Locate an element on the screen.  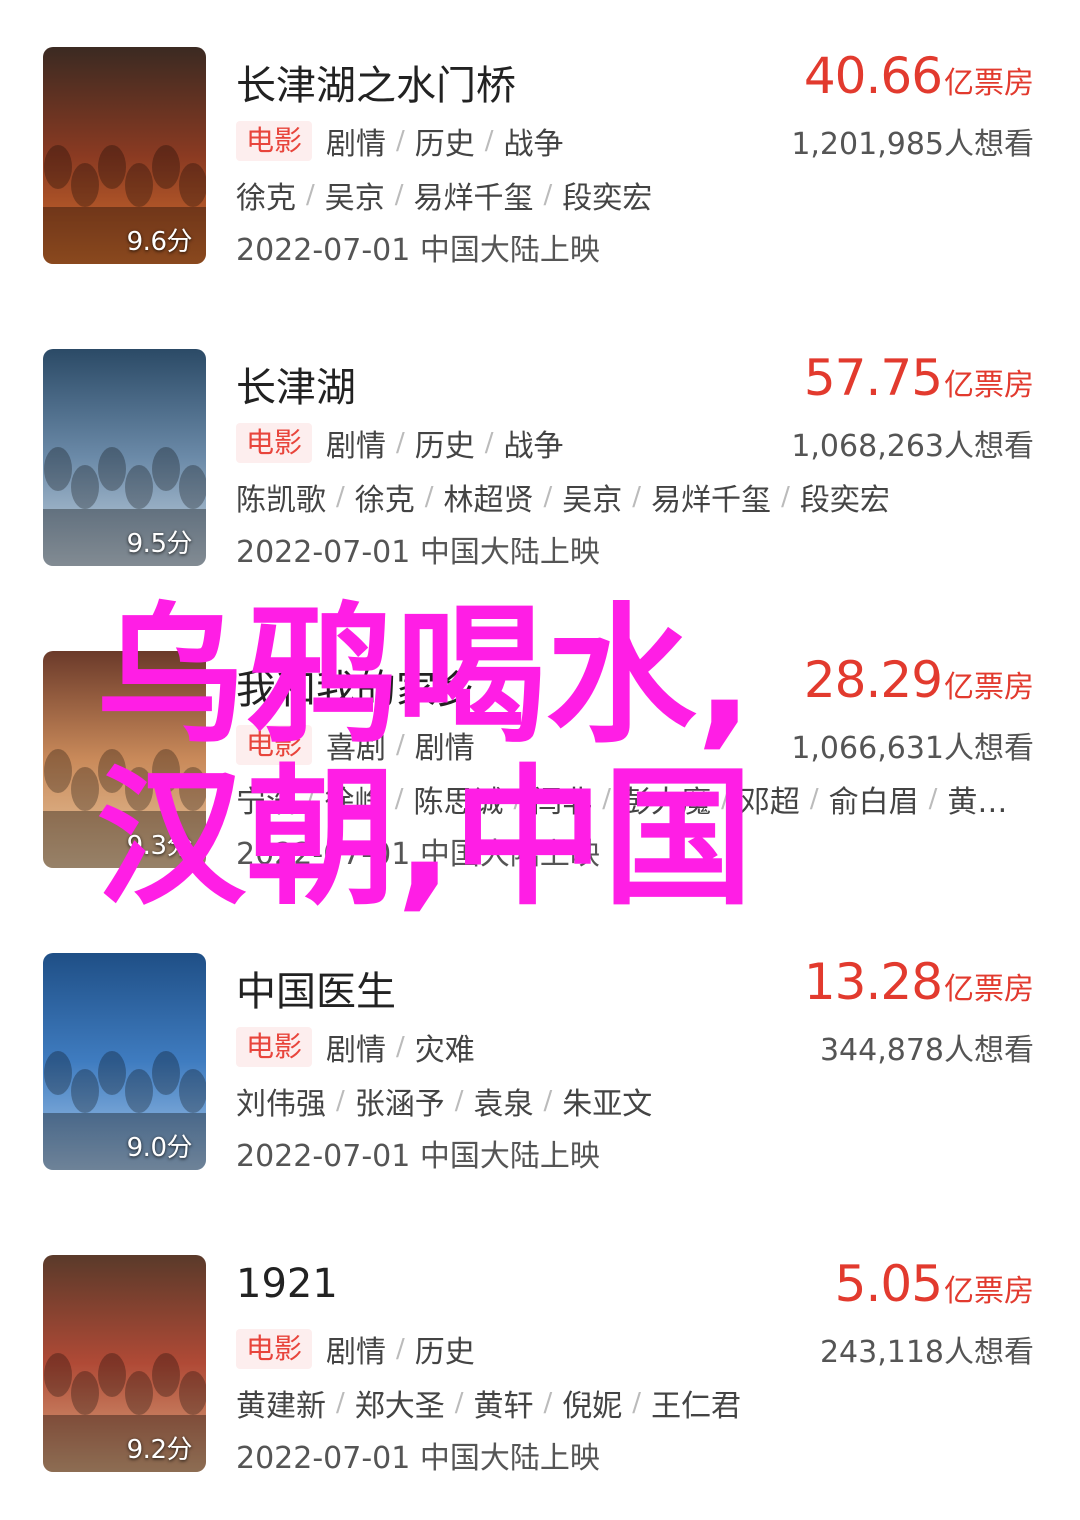
genre-label: 战争 is located at coordinates (533, 144).